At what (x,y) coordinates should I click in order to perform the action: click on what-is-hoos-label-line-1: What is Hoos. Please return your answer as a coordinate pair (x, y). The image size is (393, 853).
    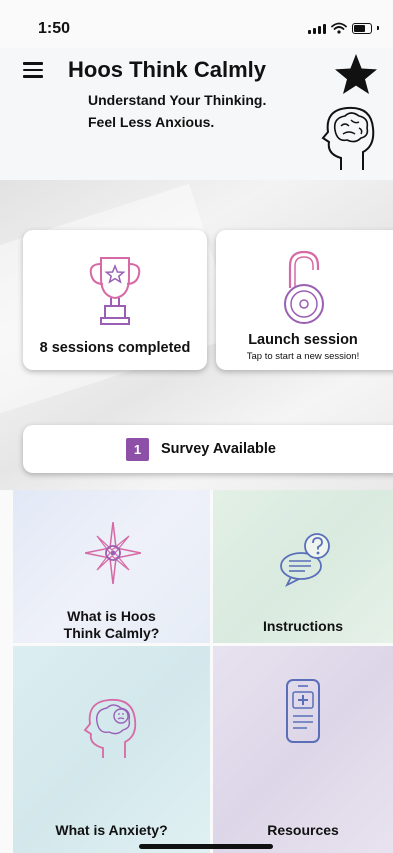
    Looking at the image, I should click on (111, 616).